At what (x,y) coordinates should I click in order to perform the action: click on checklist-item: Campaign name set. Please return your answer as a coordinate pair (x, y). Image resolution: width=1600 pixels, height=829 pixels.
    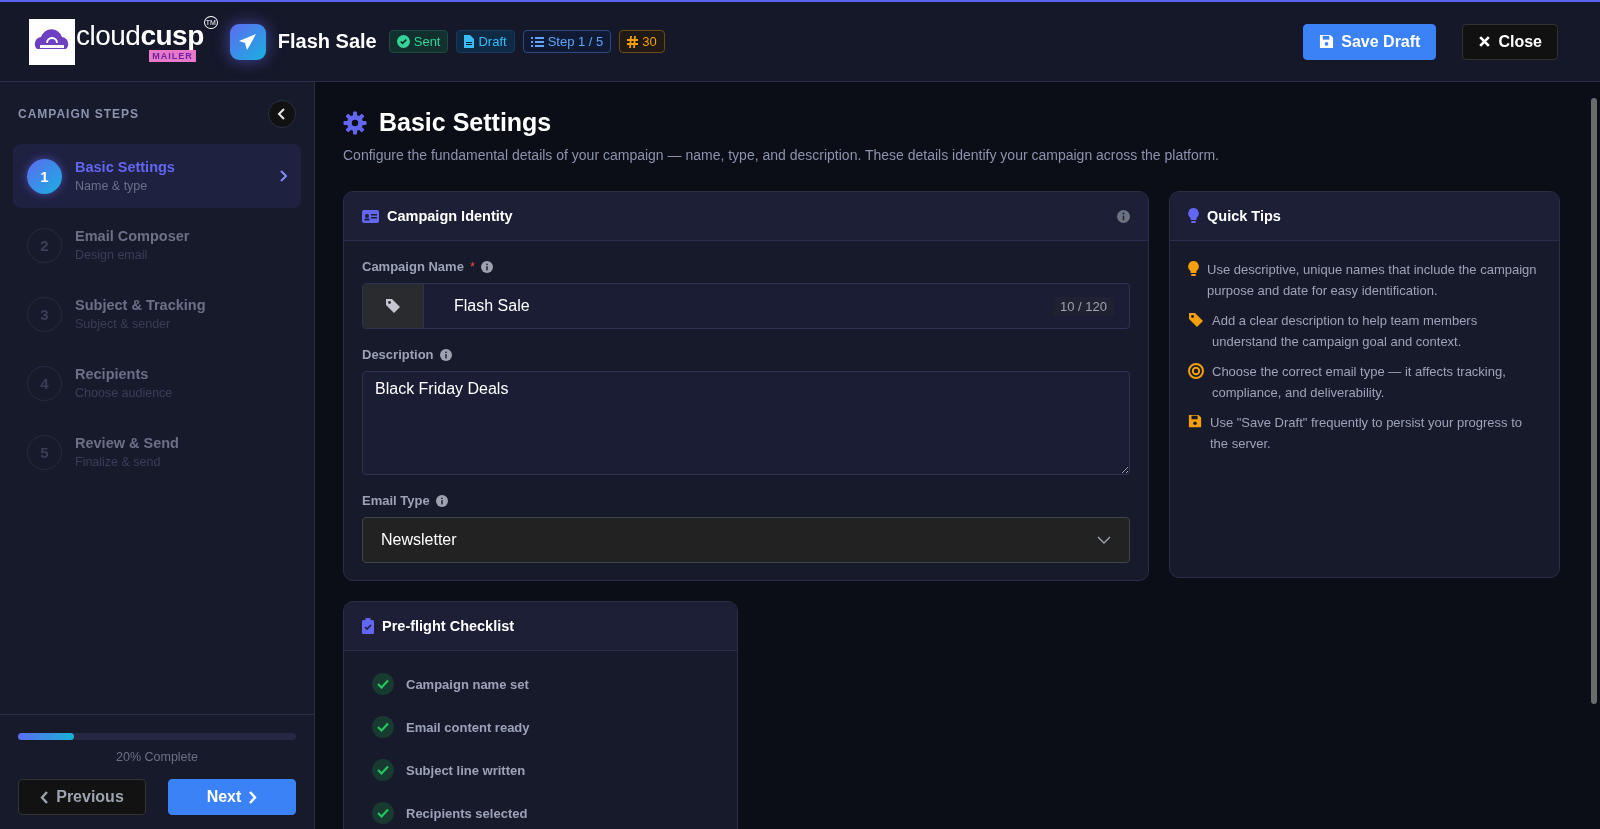
    Looking at the image, I should click on (467, 684).